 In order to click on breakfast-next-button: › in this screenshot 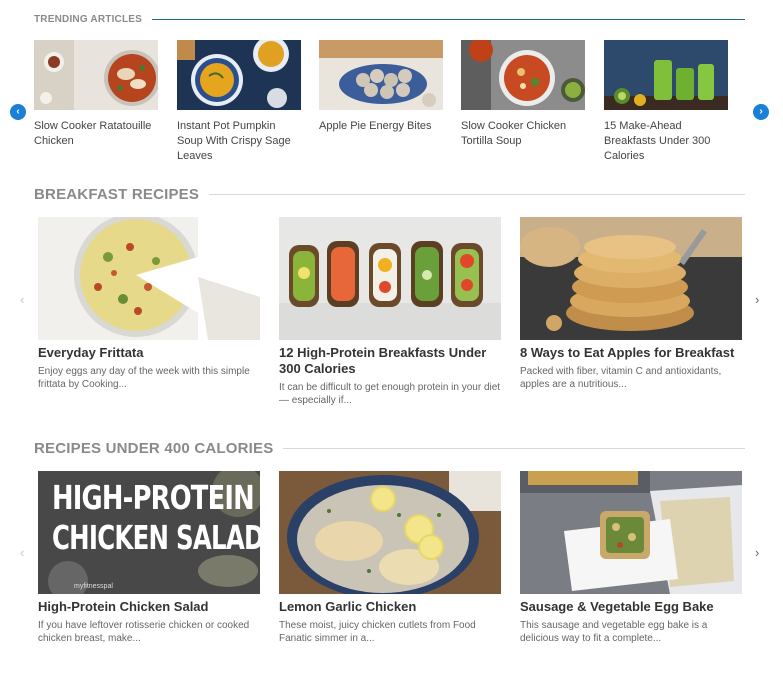, I will do `click(757, 299)`.